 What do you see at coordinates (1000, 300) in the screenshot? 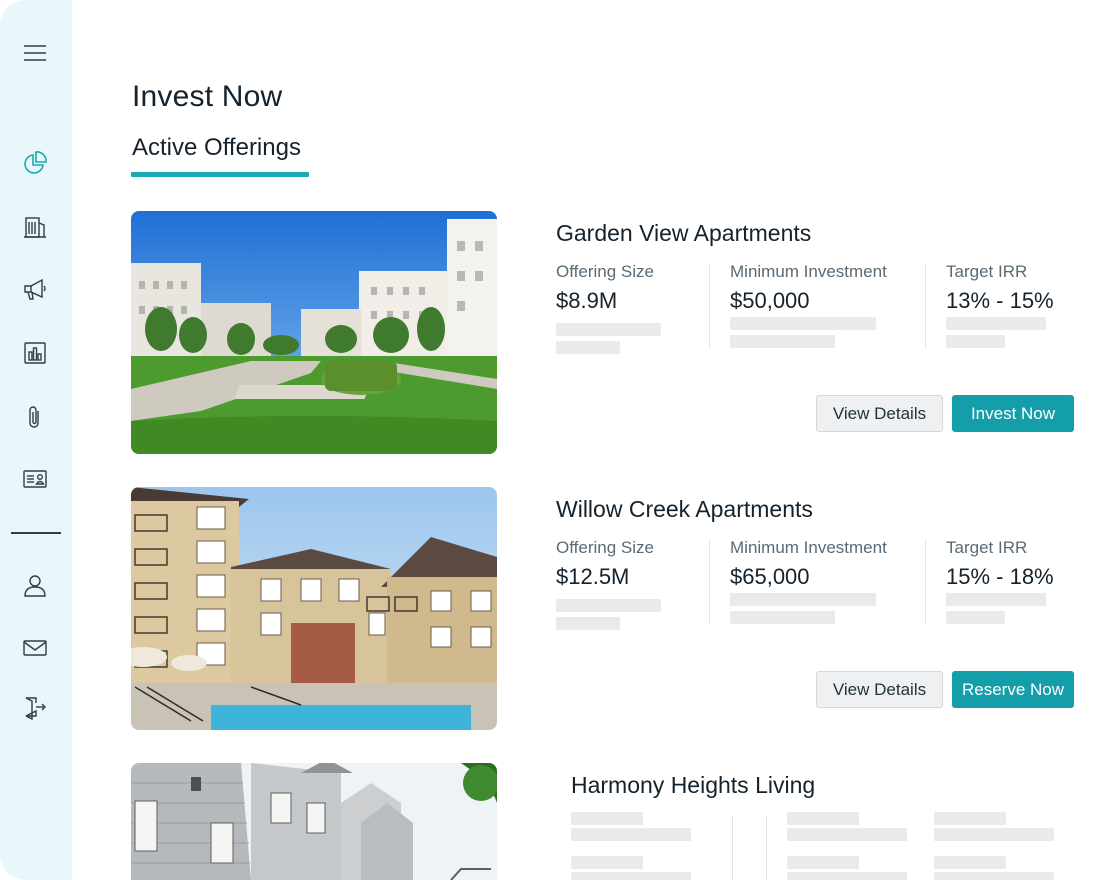
I see `metric-value: 13% - 15%` at bounding box center [1000, 300].